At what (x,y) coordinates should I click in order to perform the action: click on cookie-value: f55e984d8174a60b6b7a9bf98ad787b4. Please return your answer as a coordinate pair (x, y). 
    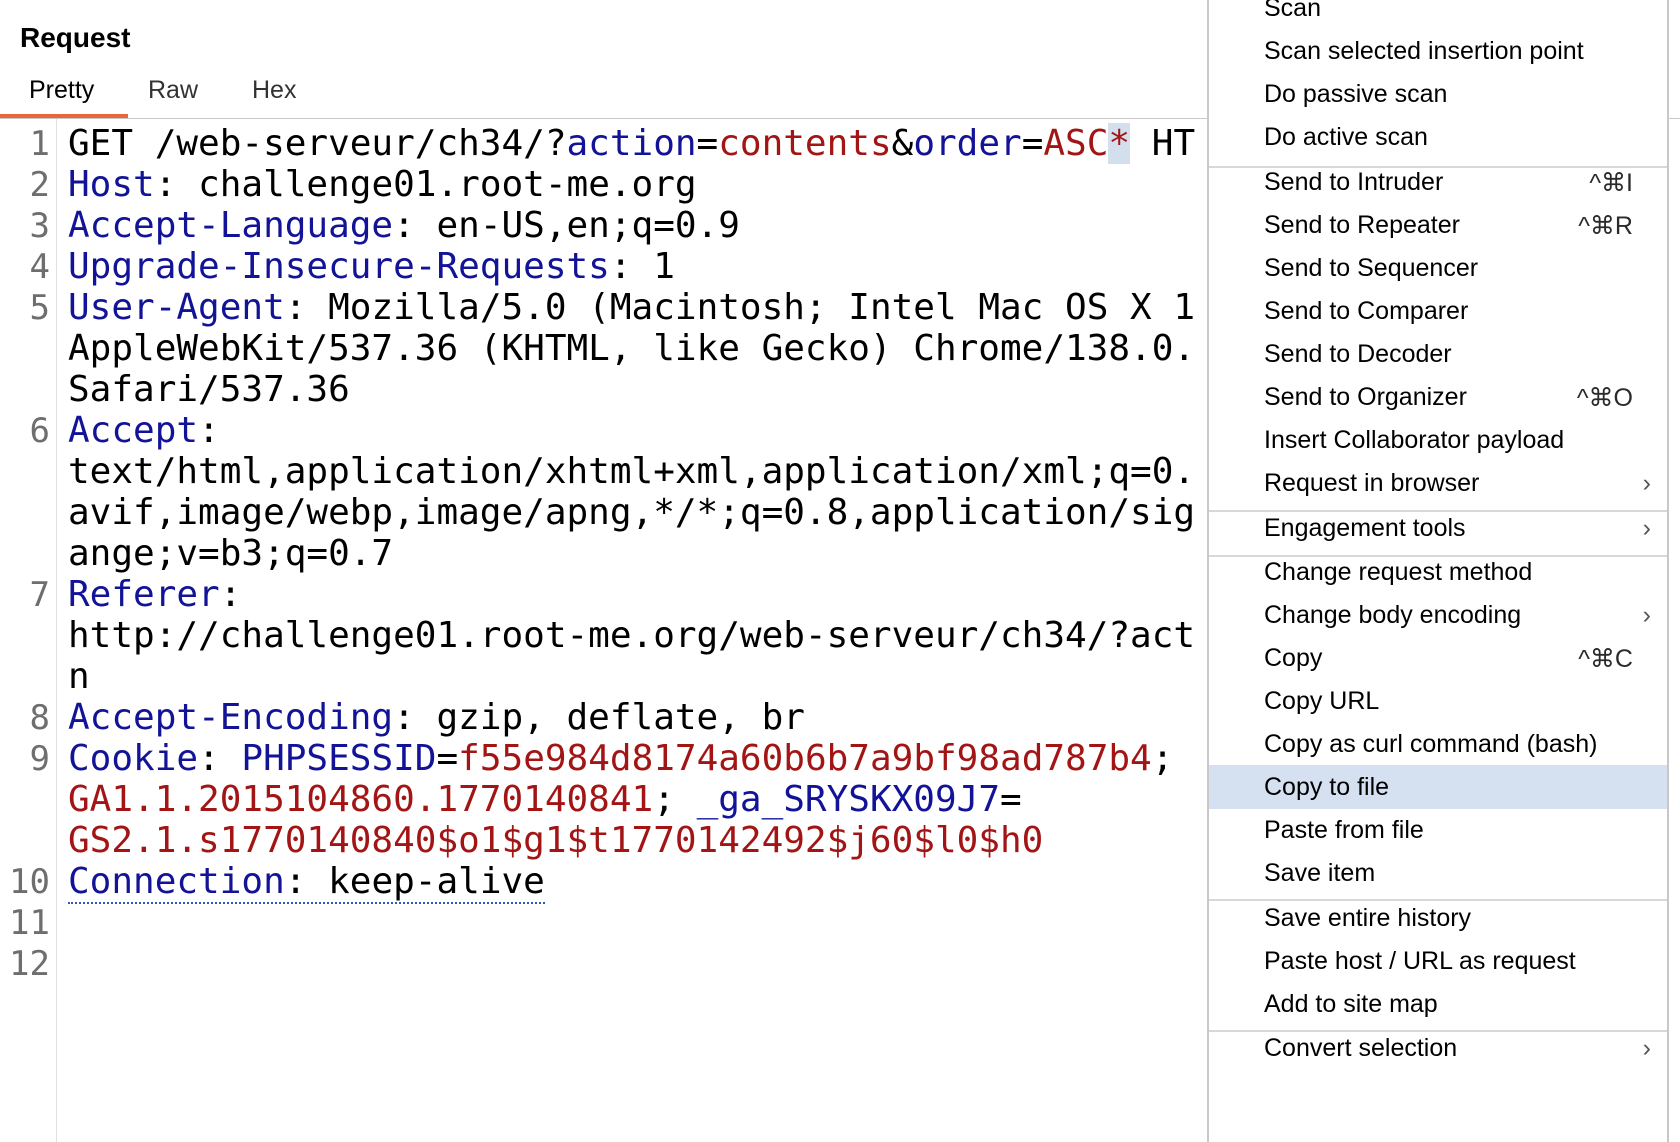
    Looking at the image, I should click on (805, 758).